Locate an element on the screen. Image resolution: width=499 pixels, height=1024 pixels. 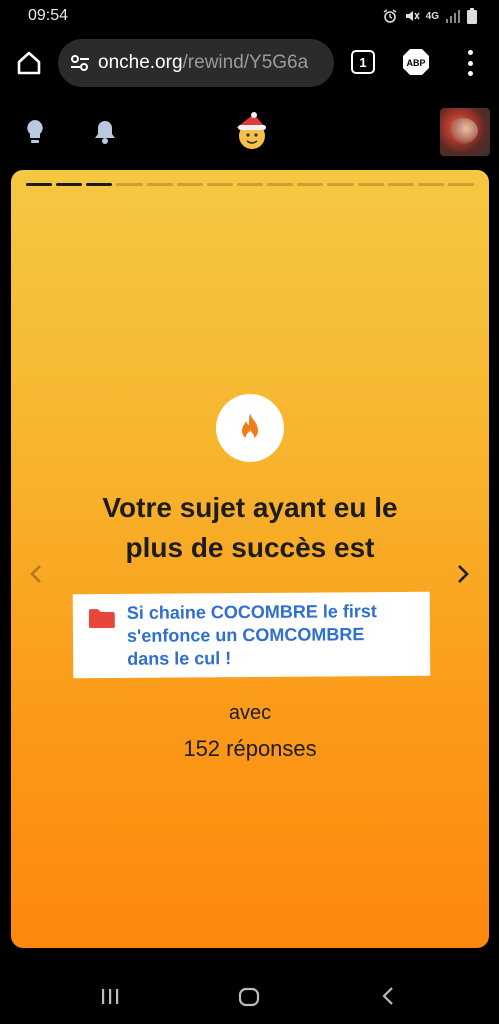
alarm-icon is located at coordinates (390, 16).